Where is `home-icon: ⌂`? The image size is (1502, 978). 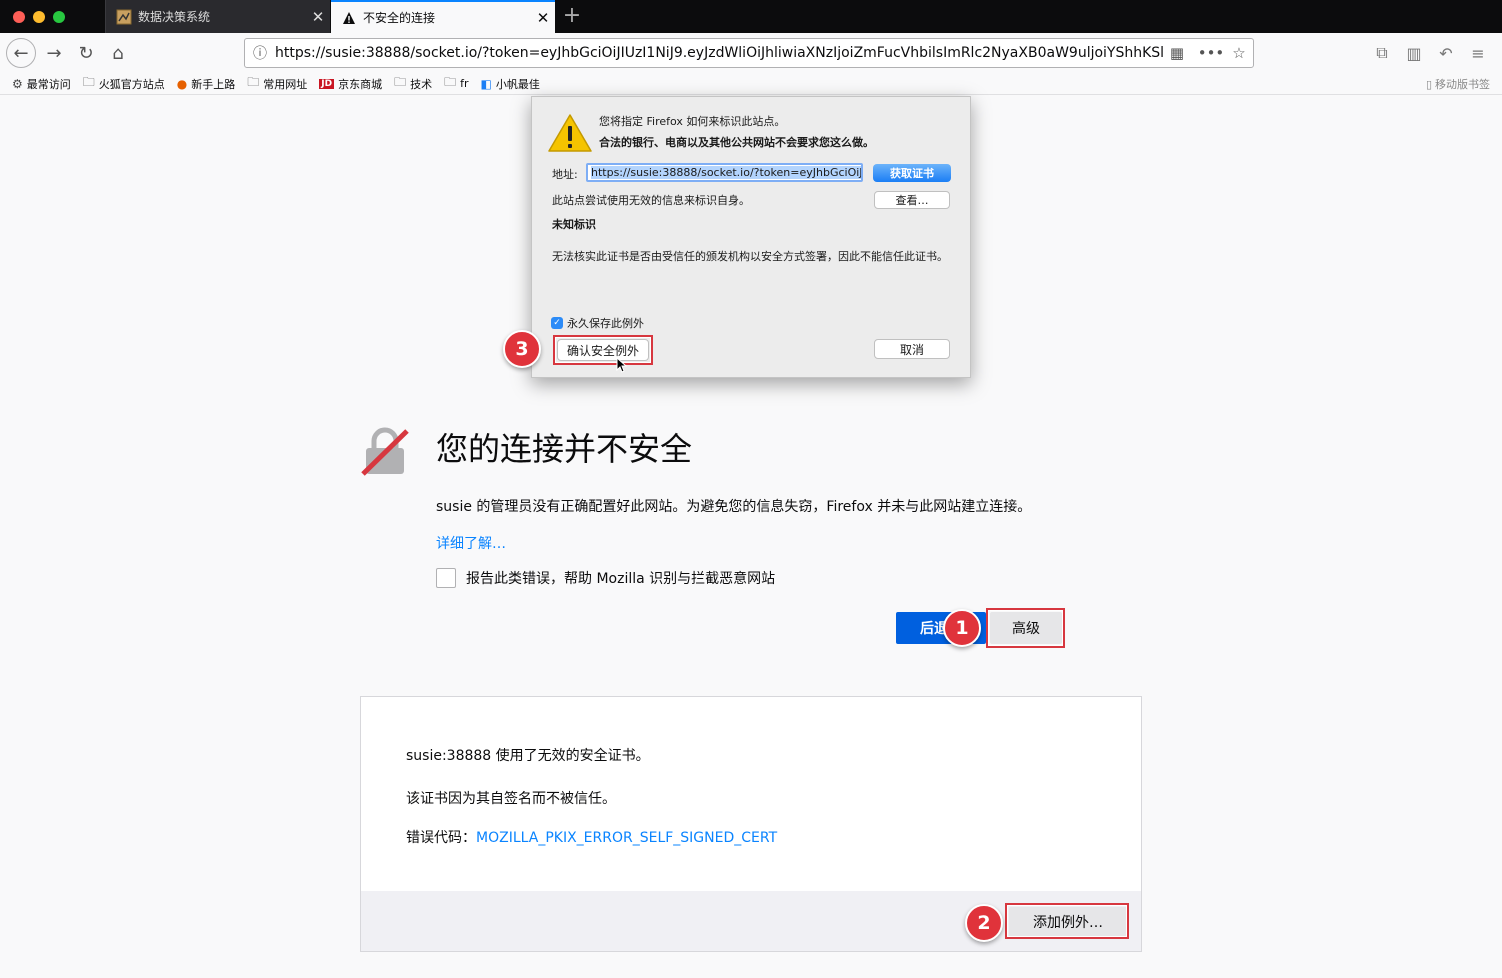
home-icon: ⌂ is located at coordinates (118, 53).